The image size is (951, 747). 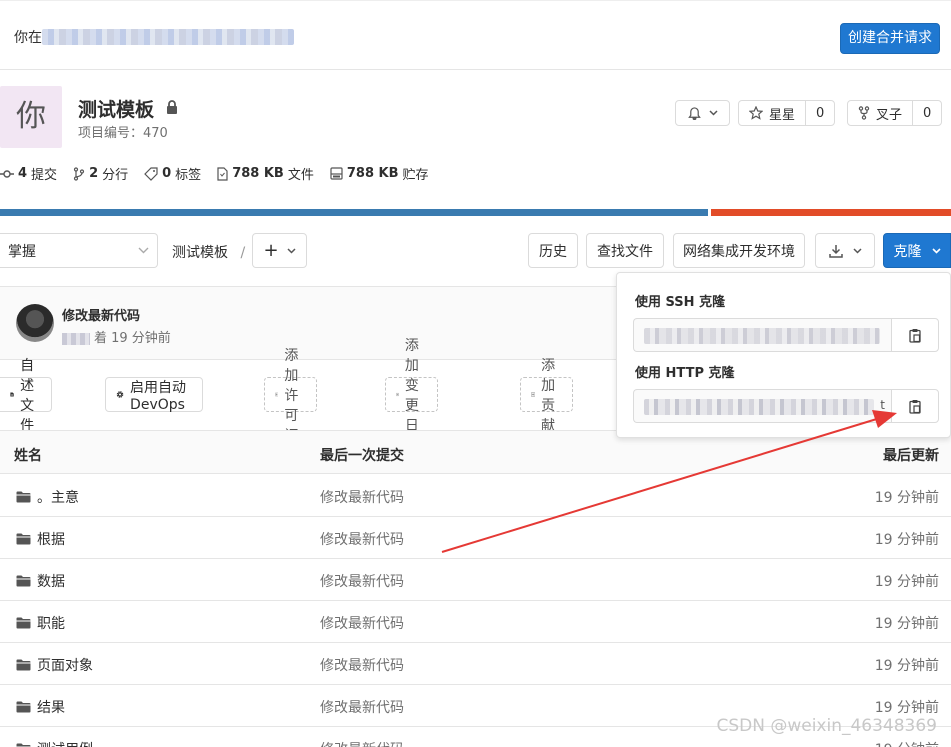 I want to click on stat-tags: 0 标签, so click(x=172, y=173).